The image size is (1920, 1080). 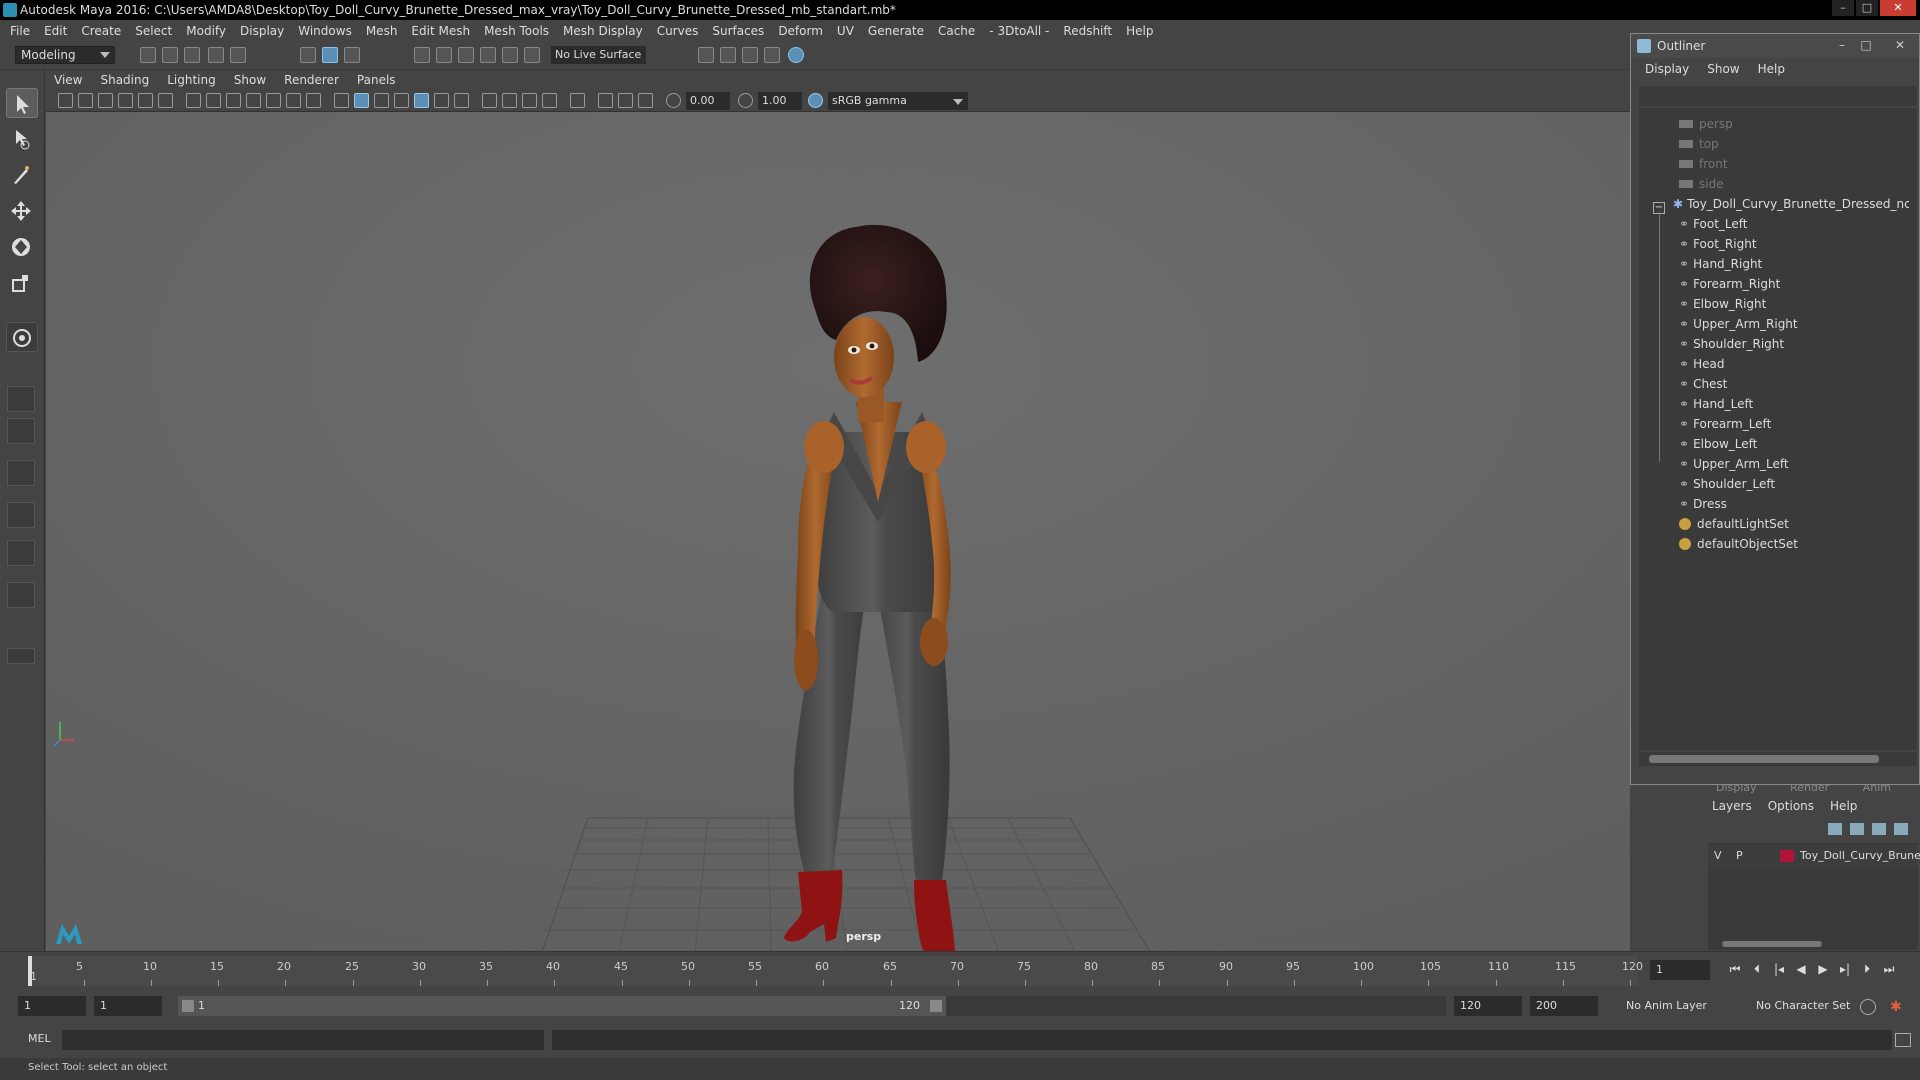 What do you see at coordinates (1736, 789) in the screenshot?
I see `tab-display: Display` at bounding box center [1736, 789].